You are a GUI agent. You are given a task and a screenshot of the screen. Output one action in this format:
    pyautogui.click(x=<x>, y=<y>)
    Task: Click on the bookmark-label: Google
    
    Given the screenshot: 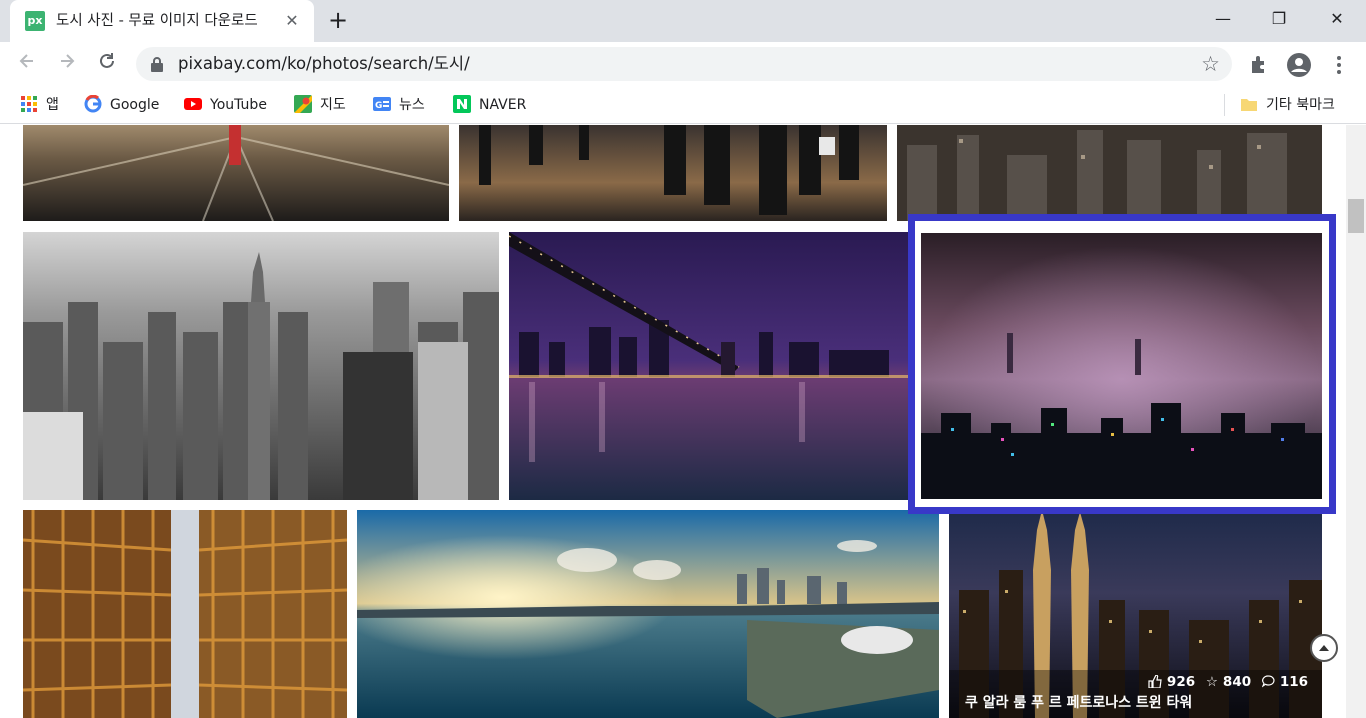 What is the action you would take?
    pyautogui.click(x=135, y=105)
    